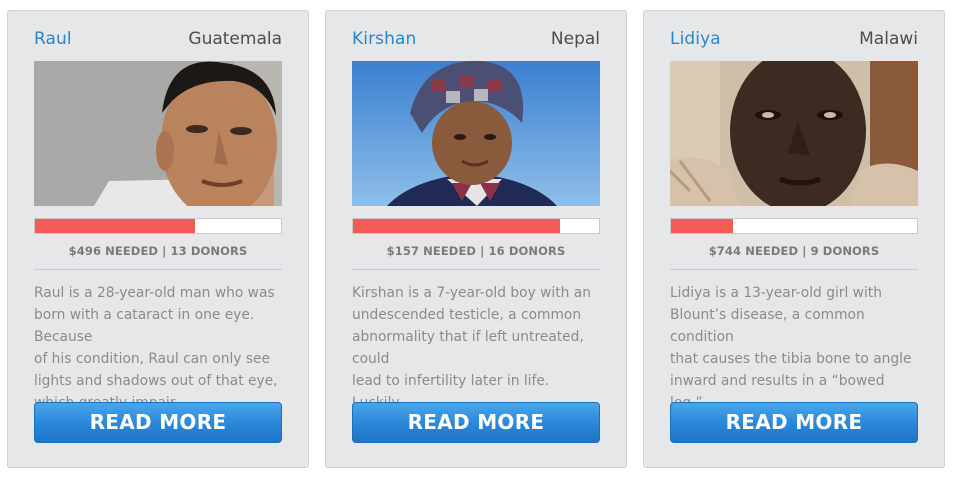 This screenshot has width=956, height=482. What do you see at coordinates (695, 39) in the screenshot?
I see `patient-name-link: Lidiya` at bounding box center [695, 39].